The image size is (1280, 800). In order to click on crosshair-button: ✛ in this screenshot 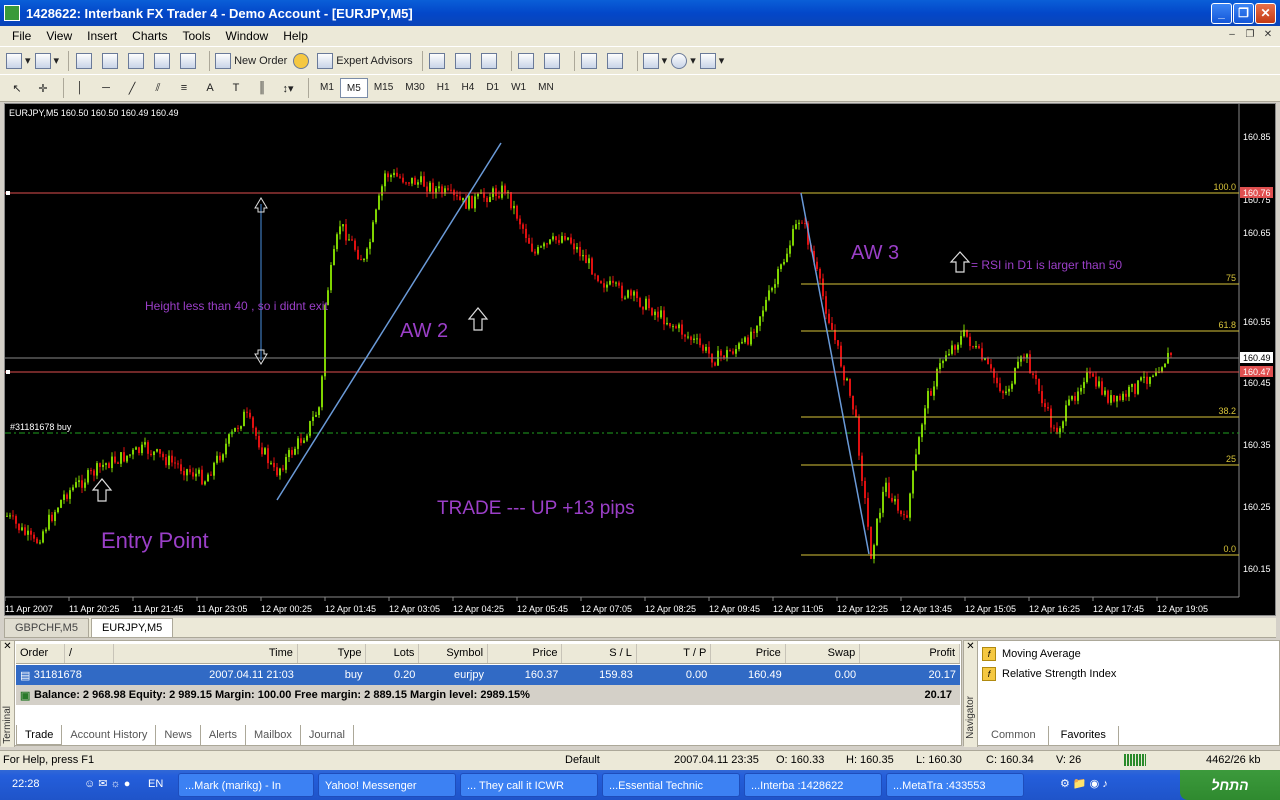, I will do `click(43, 88)`.